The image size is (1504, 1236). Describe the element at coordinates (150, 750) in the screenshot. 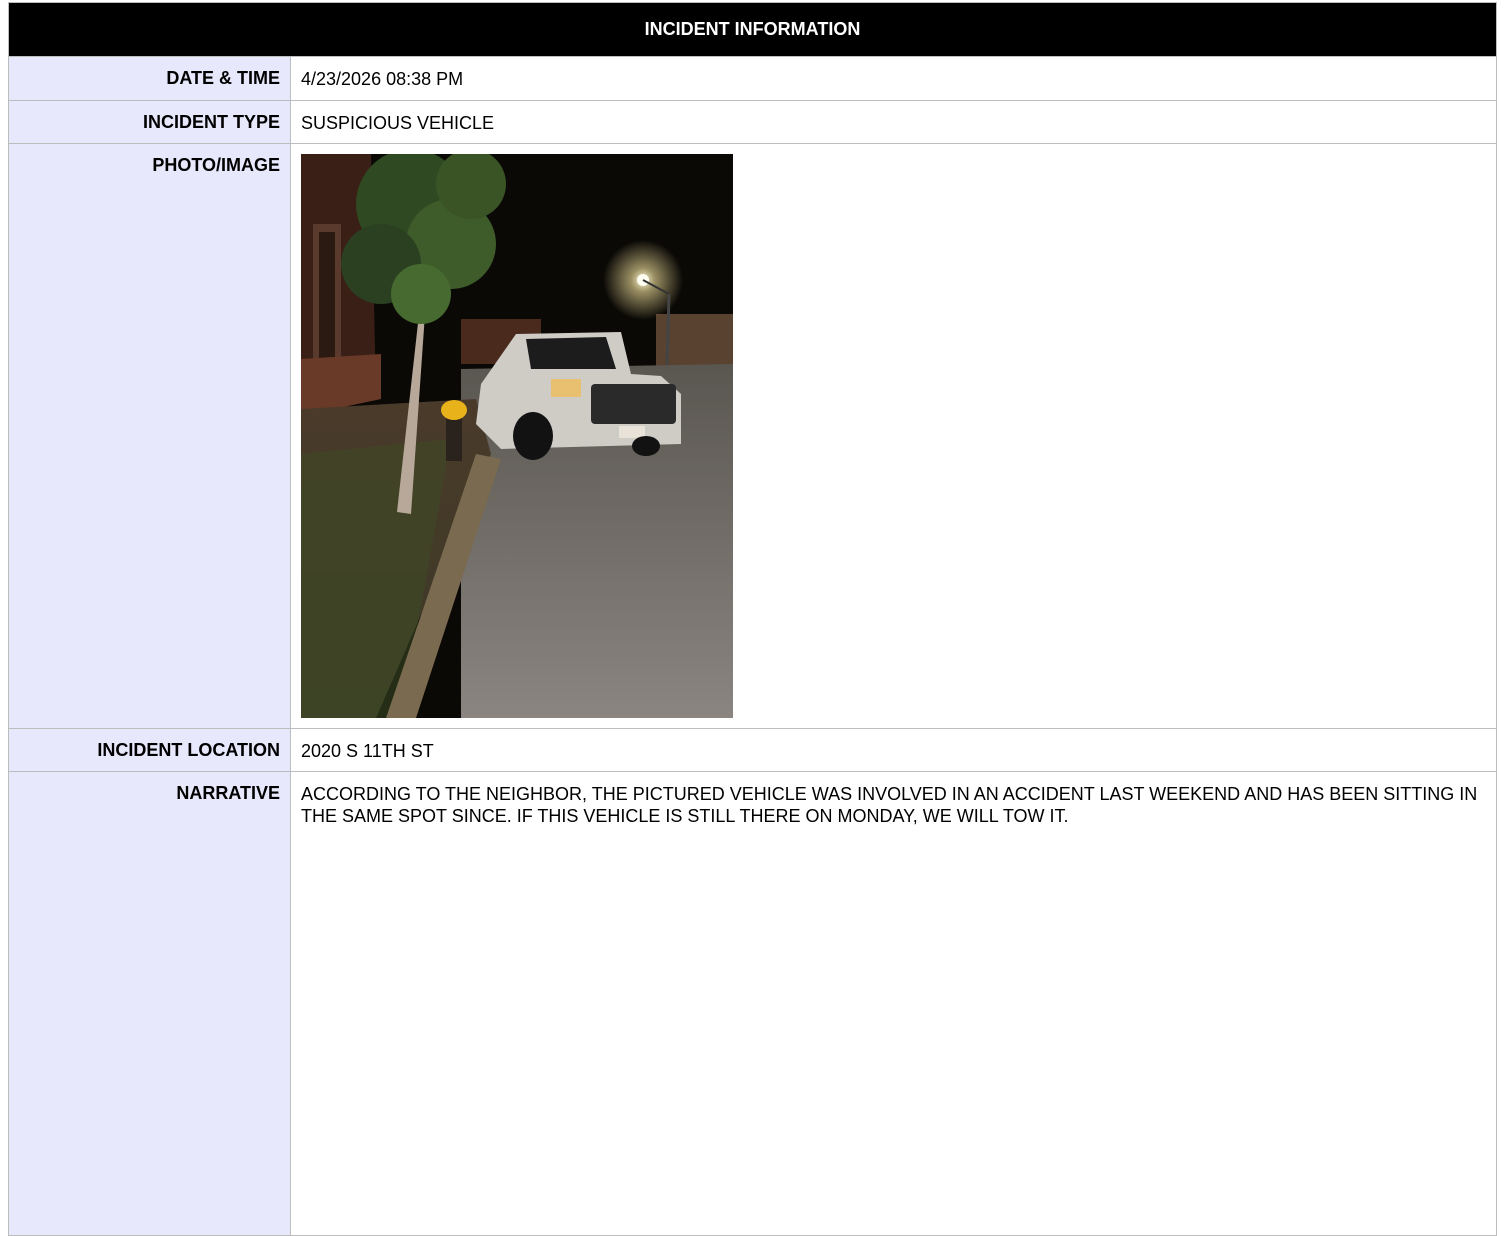

I see `incident-location-label: INCIDENT LOCATION` at that location.